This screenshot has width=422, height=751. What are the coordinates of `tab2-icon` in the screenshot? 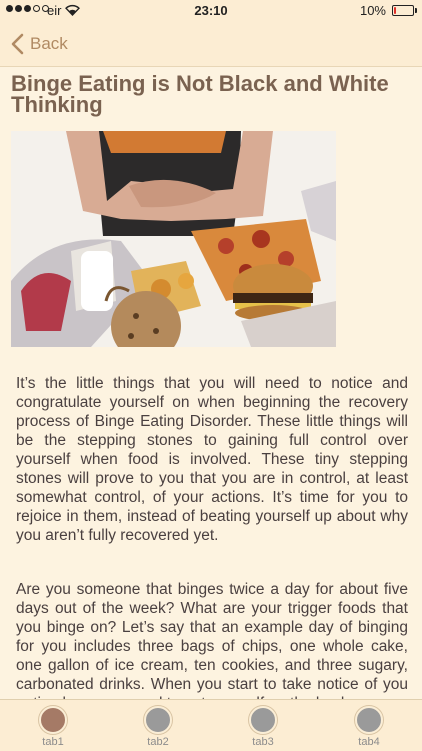 It's located at (158, 720).